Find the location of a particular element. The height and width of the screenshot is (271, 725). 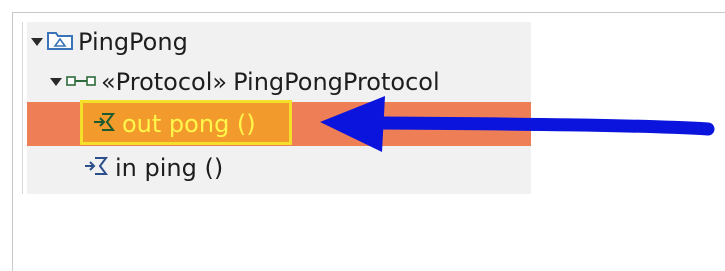

annotation-arrow is located at coordinates (517, 124).